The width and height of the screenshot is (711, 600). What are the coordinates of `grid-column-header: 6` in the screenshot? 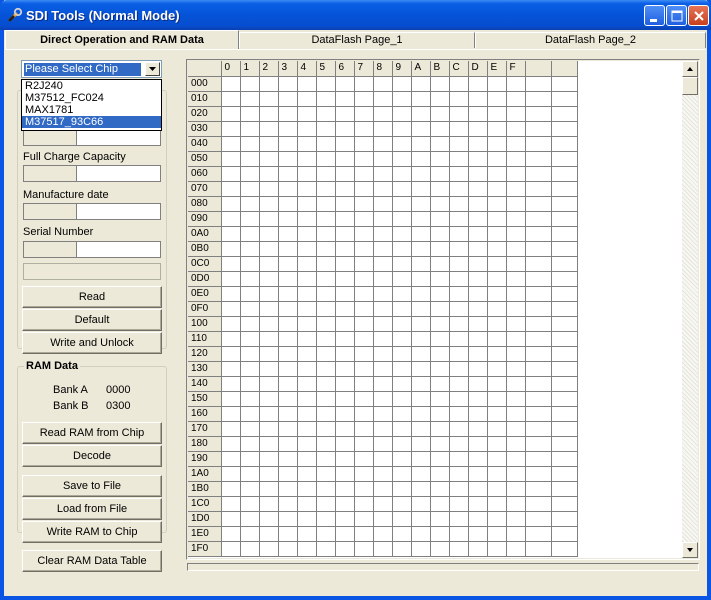 It's located at (345, 69).